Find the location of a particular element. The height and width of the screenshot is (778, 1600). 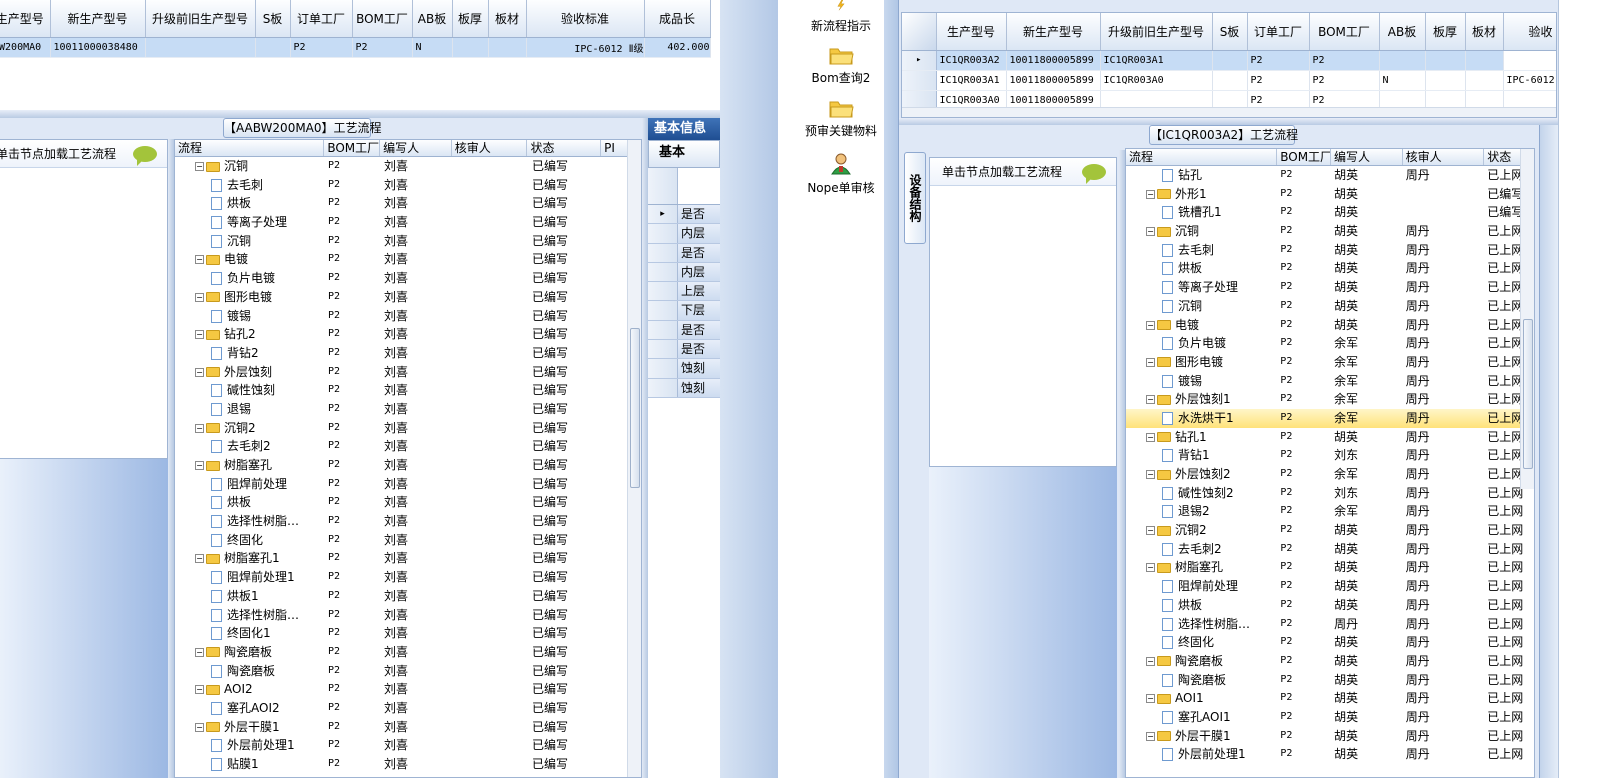

right-grid-row: ▸ IC1QR003A2 10011800005899 IC1QR003A1 P2 P2 is located at coordinates (1229, 60).